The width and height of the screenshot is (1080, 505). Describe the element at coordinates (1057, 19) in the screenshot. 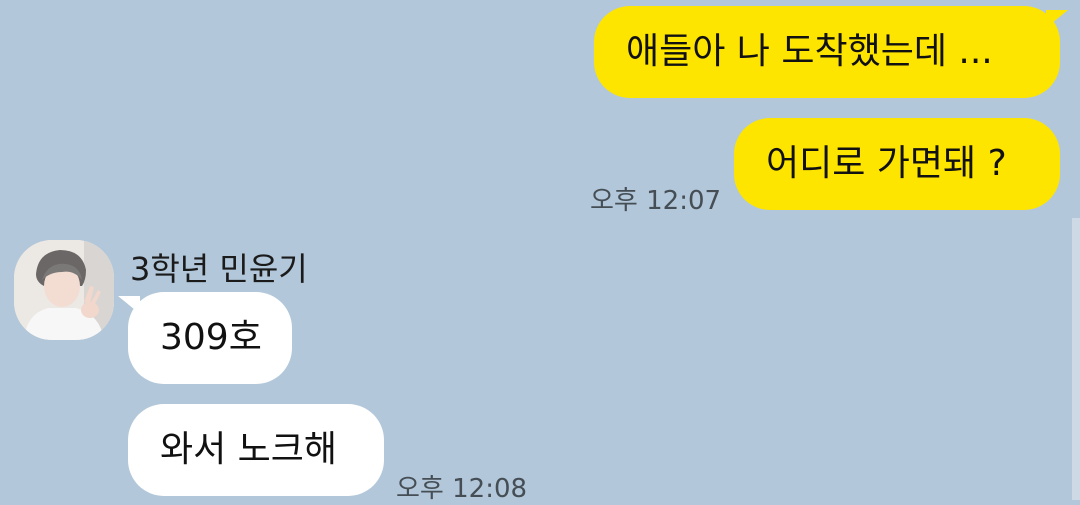

I see `sent-bubble-tail` at that location.